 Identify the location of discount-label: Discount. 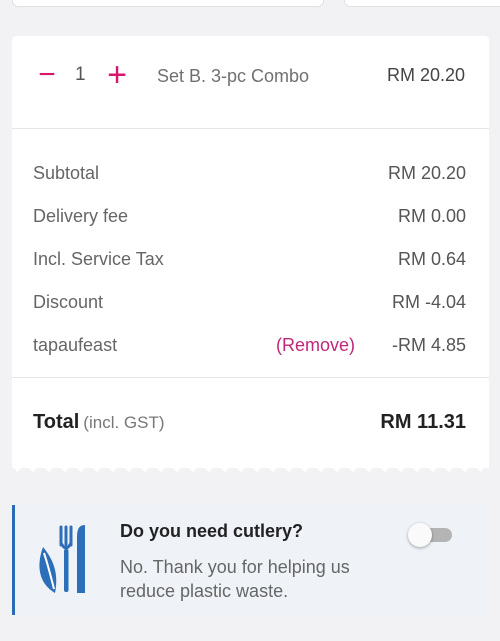
(68, 302).